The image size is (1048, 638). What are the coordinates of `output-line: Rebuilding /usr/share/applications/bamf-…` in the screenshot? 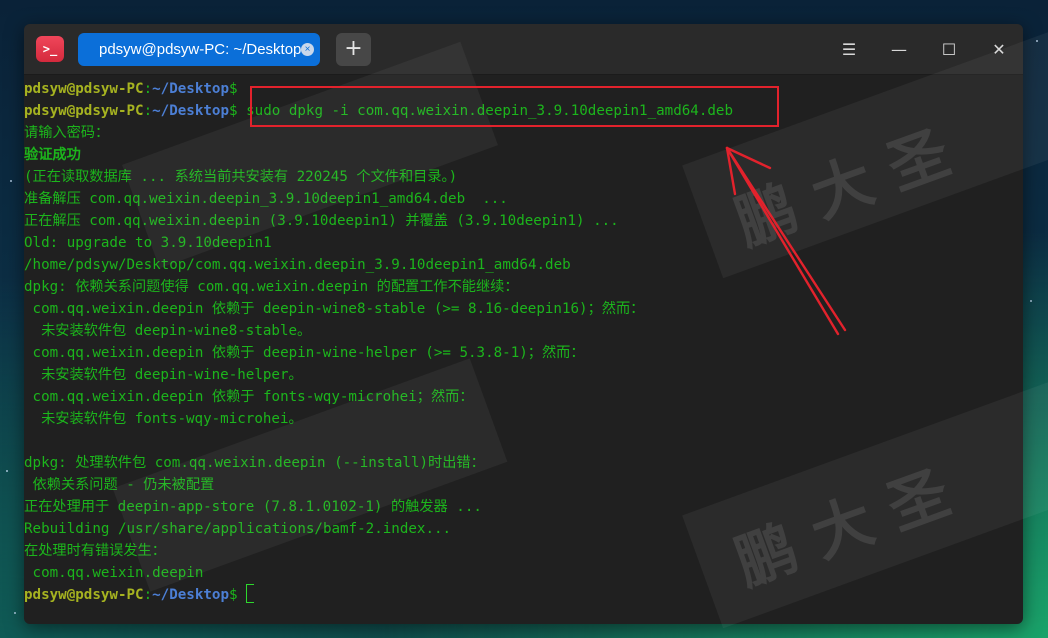 It's located at (238, 529).